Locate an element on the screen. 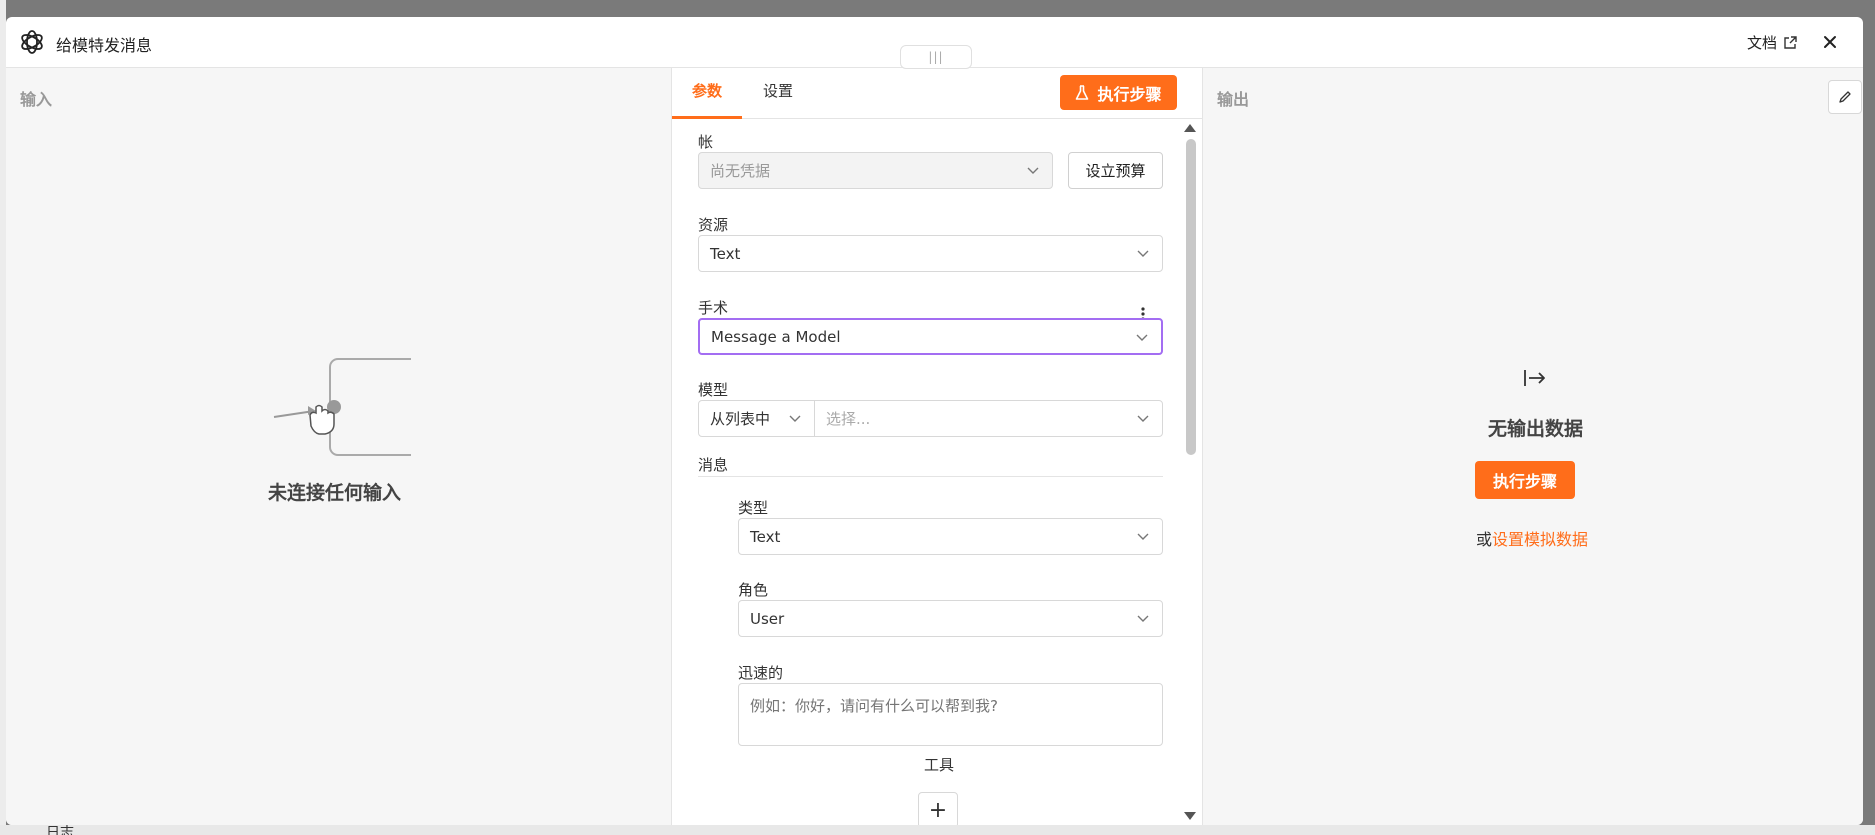 This screenshot has width=1875, height=835. output-panel-label: 输出 is located at coordinates (1233, 99).